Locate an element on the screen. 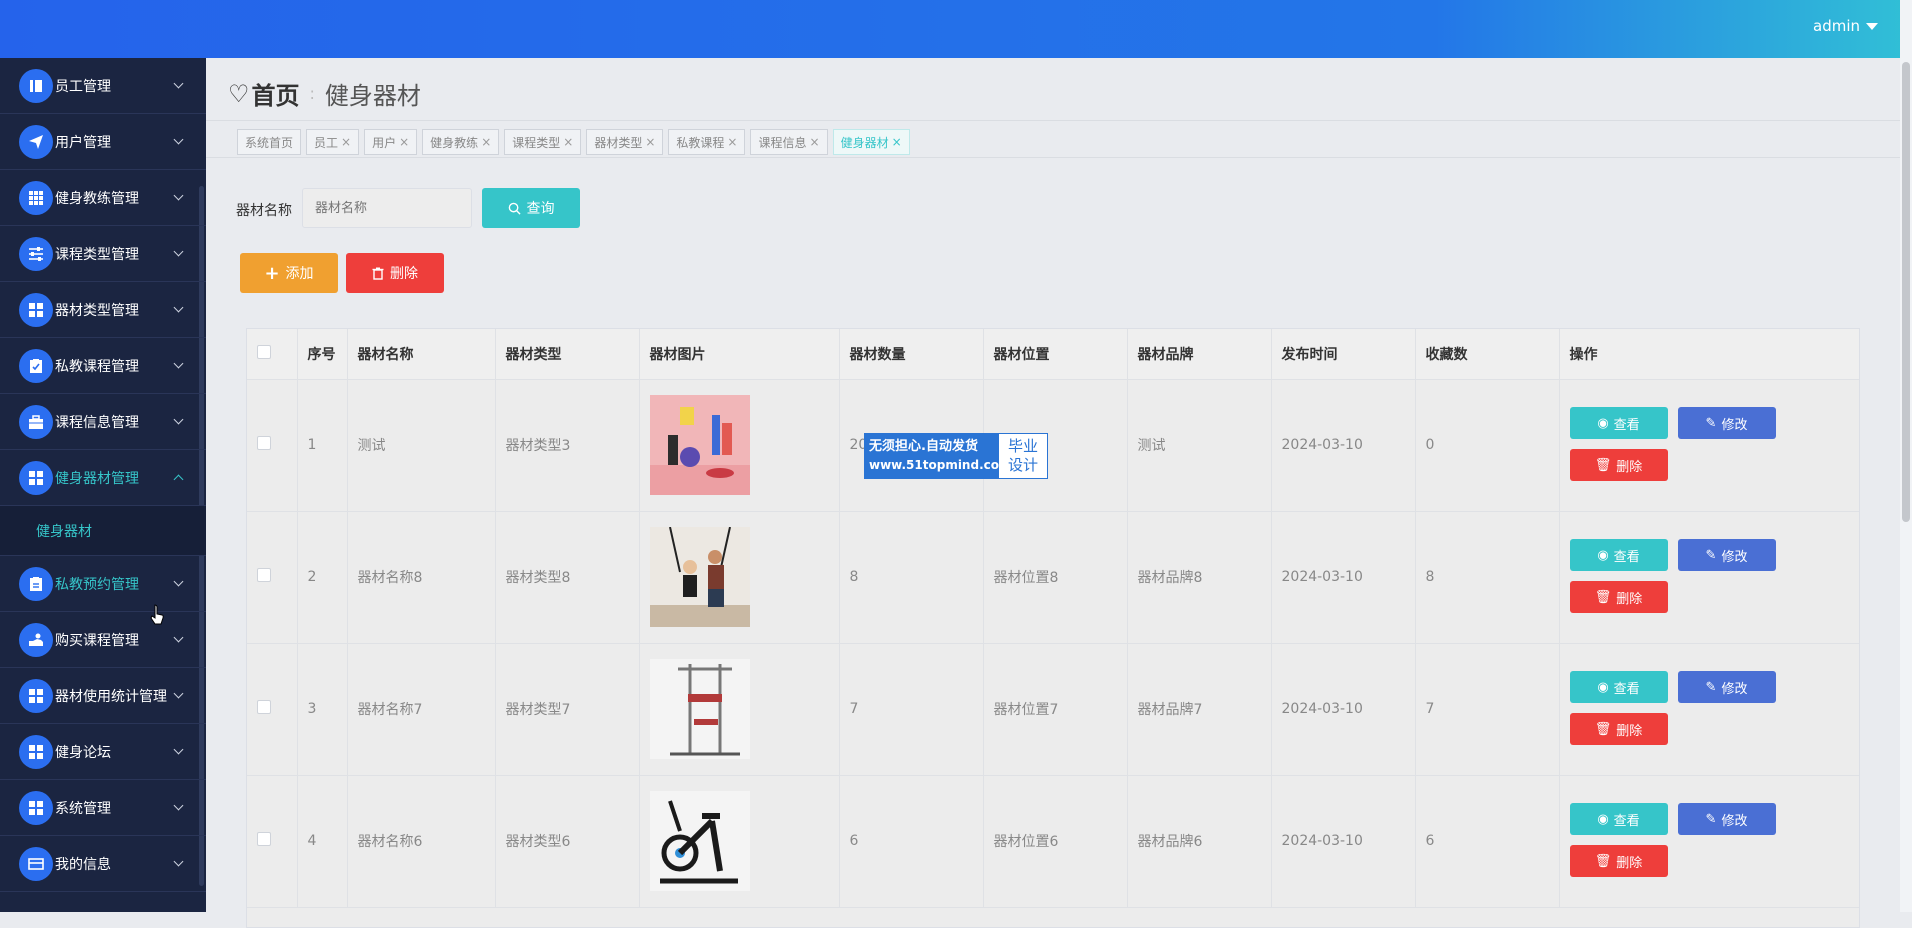 This screenshot has width=1912, height=928. book-icon is located at coordinates (36, 85).